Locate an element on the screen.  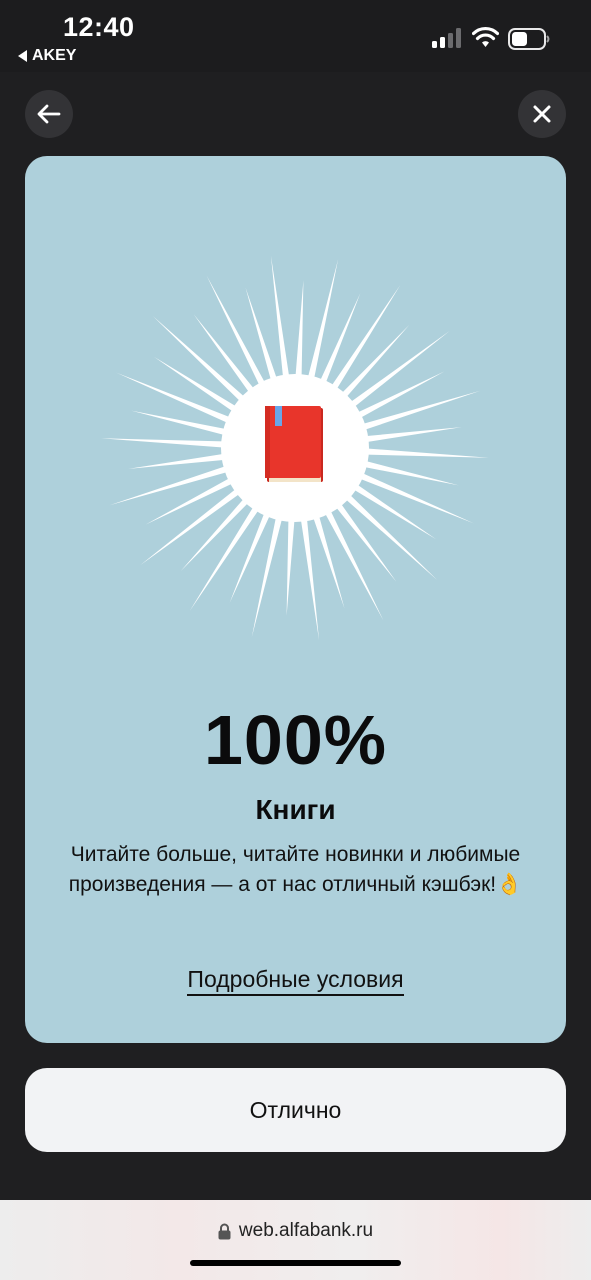
wifi-icon is located at coordinates (485, 36).